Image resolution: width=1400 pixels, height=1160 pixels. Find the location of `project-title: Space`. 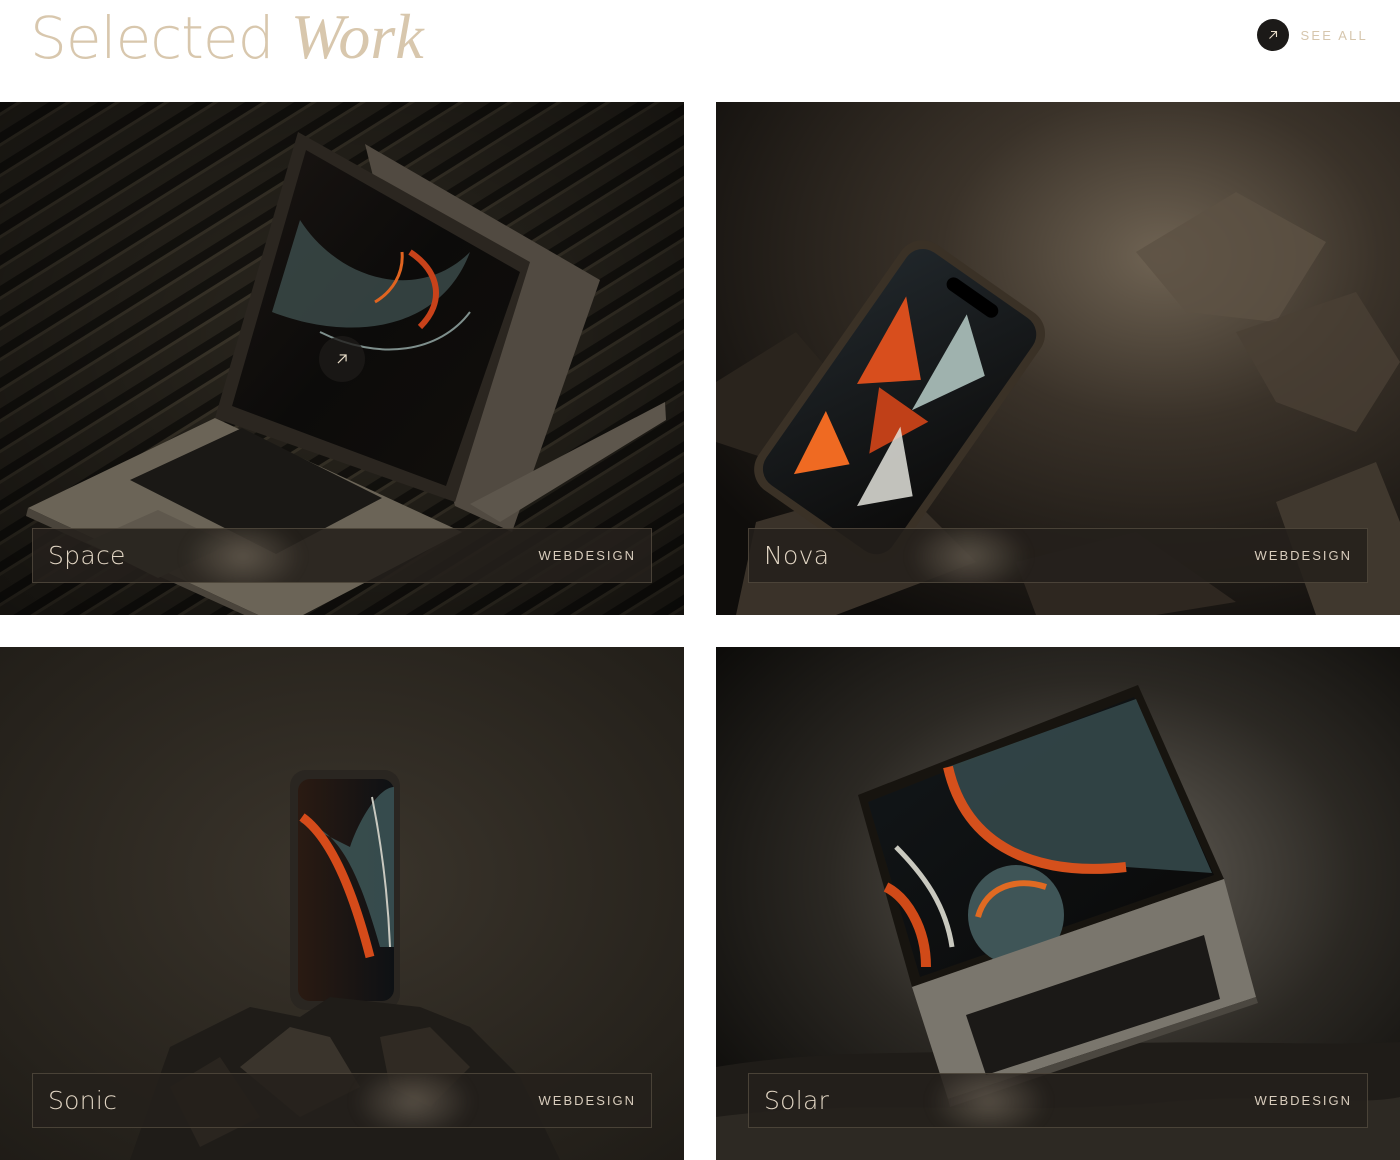

project-title: Space is located at coordinates (87, 555).